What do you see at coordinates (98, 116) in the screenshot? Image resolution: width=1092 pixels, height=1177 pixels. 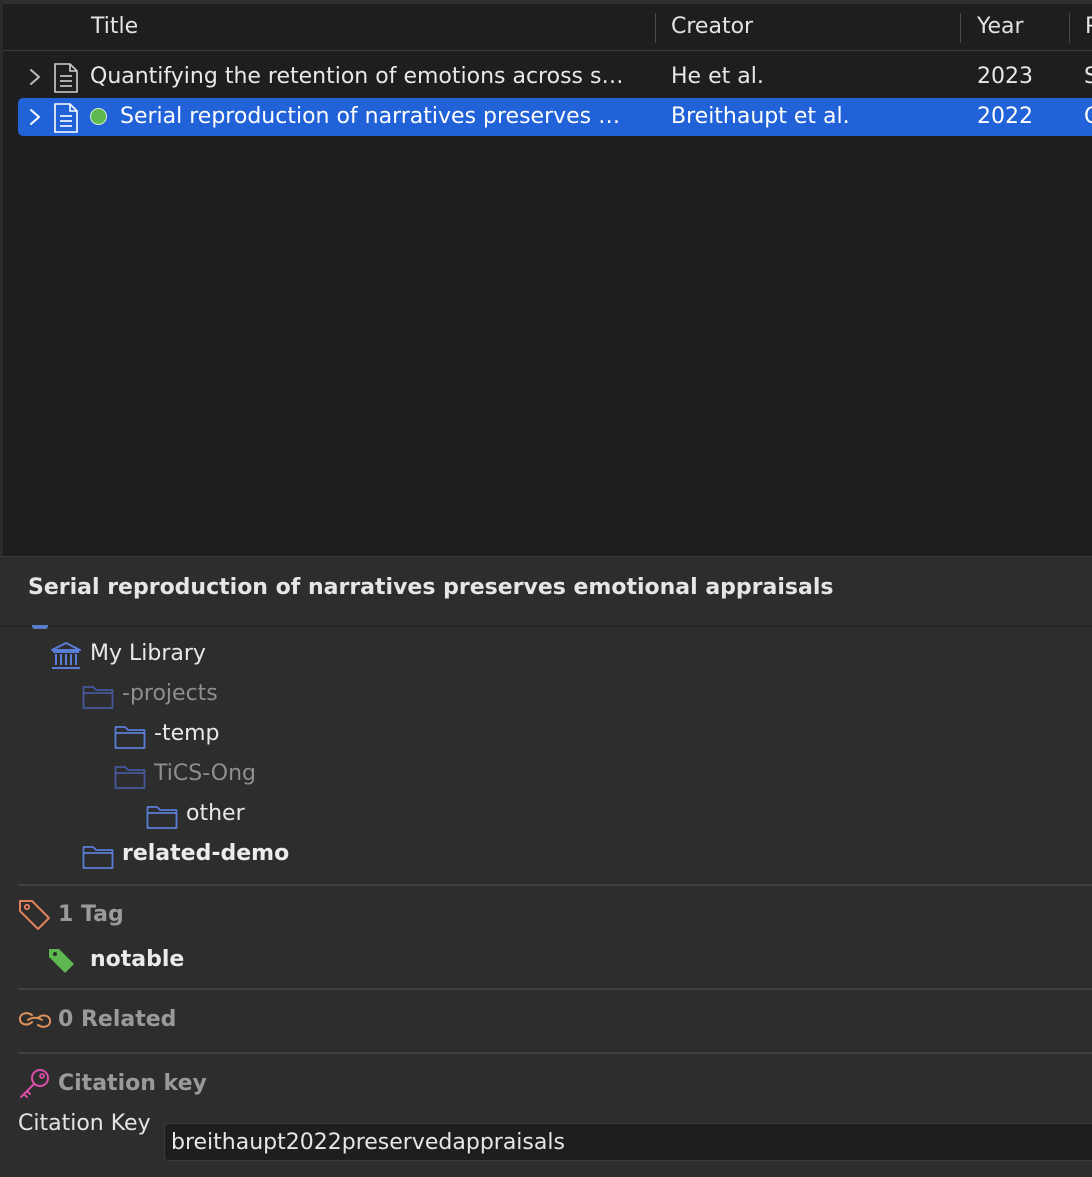 I see `status-dot-icon` at bounding box center [98, 116].